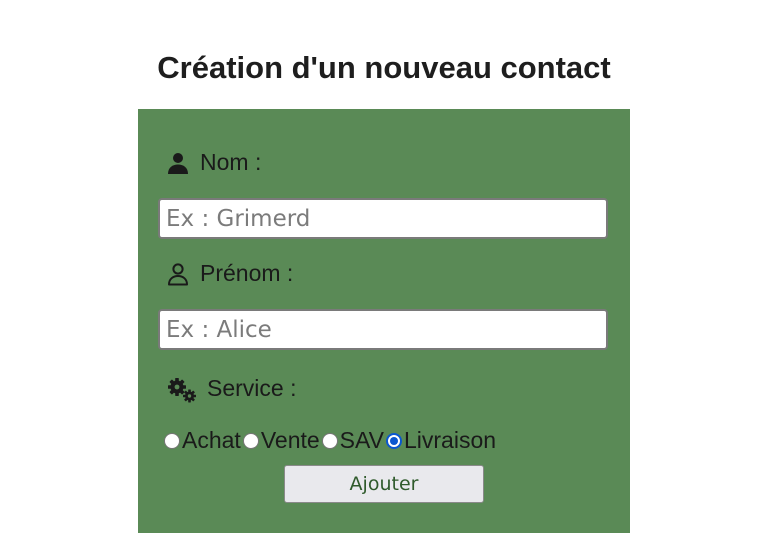  I want to click on radio-label-achat: Achat, so click(211, 440).